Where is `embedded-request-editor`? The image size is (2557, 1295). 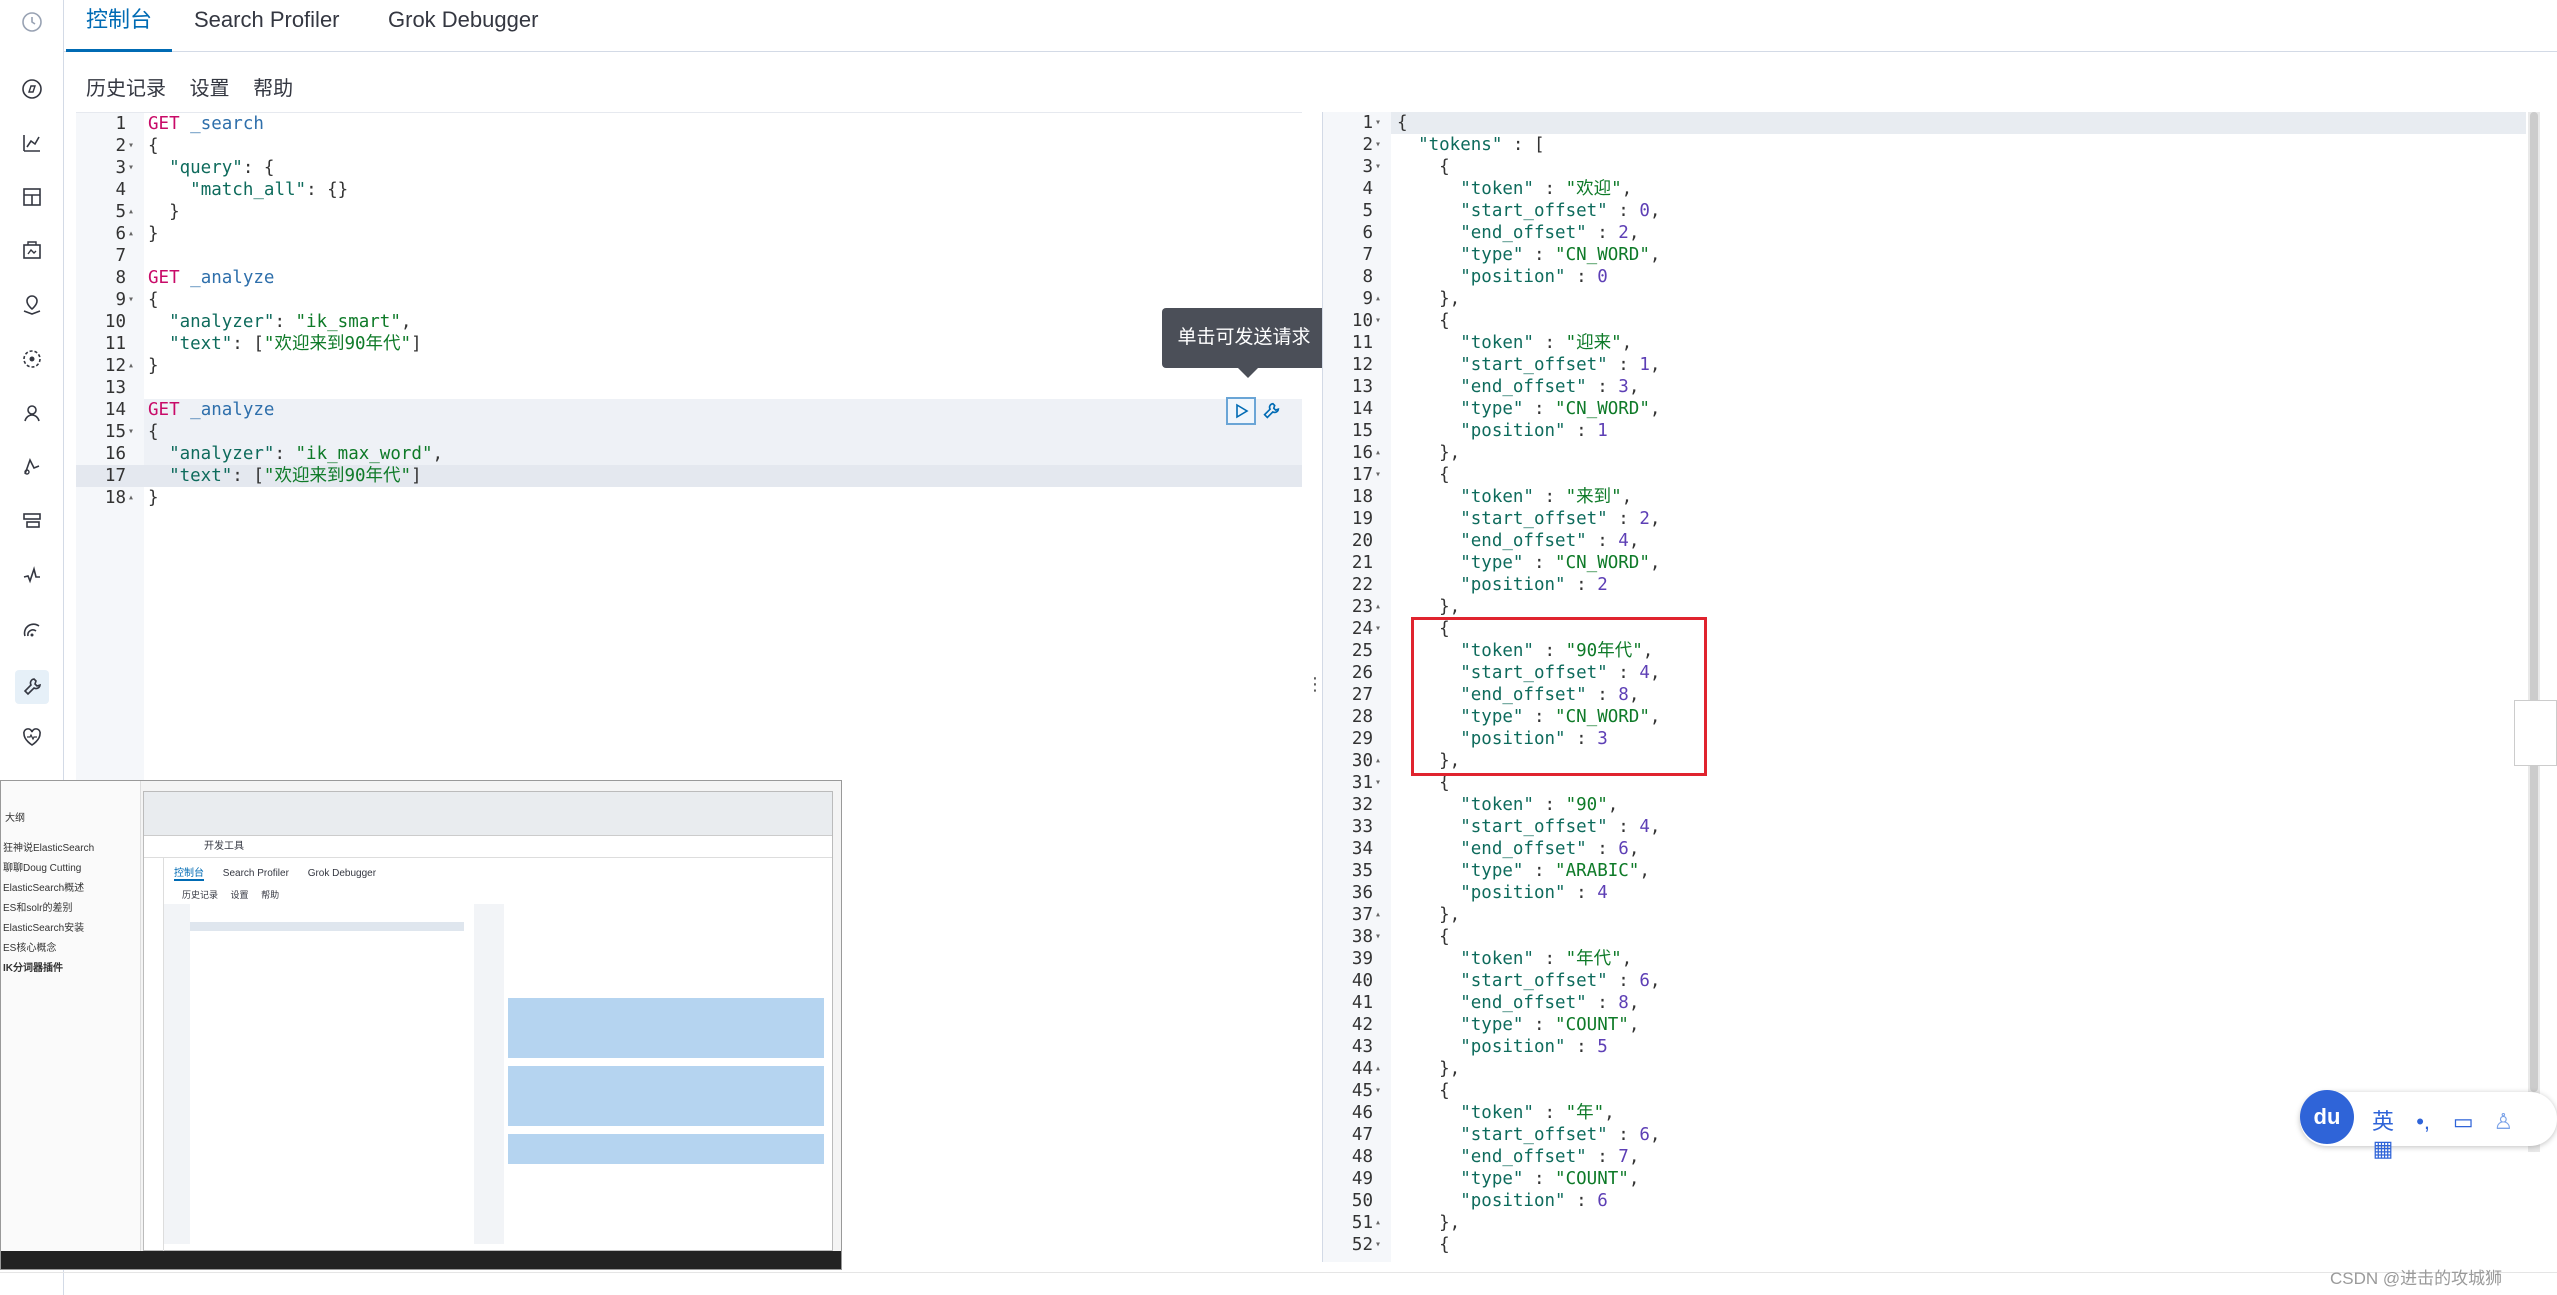
embedded-request-editor is located at coordinates (314, 1074).